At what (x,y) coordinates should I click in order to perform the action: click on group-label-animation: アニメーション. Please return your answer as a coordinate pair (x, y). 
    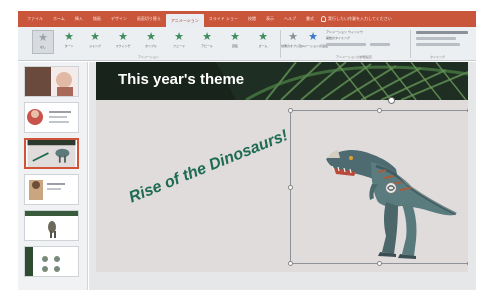
    Looking at the image, I should click on (148, 57).